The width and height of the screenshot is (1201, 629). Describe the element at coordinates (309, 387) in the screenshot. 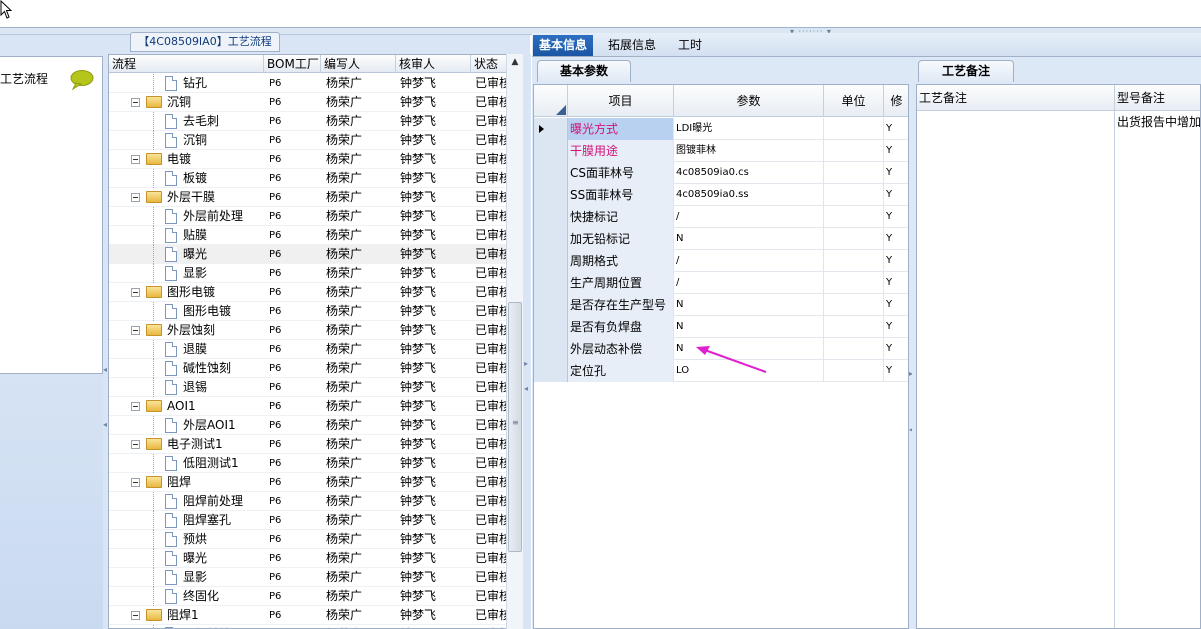

I see `table-row: 退锡 P6 杨荣广 钟梦飞 已审核` at that location.